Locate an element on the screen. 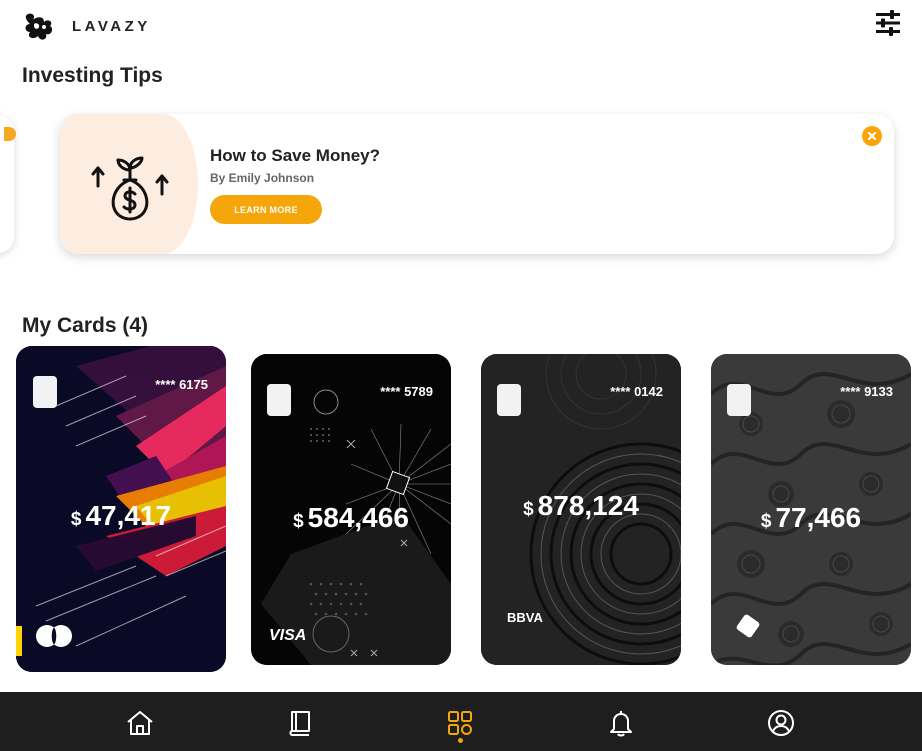  credit-card: **** 6175 $47,417 is located at coordinates (121, 509).